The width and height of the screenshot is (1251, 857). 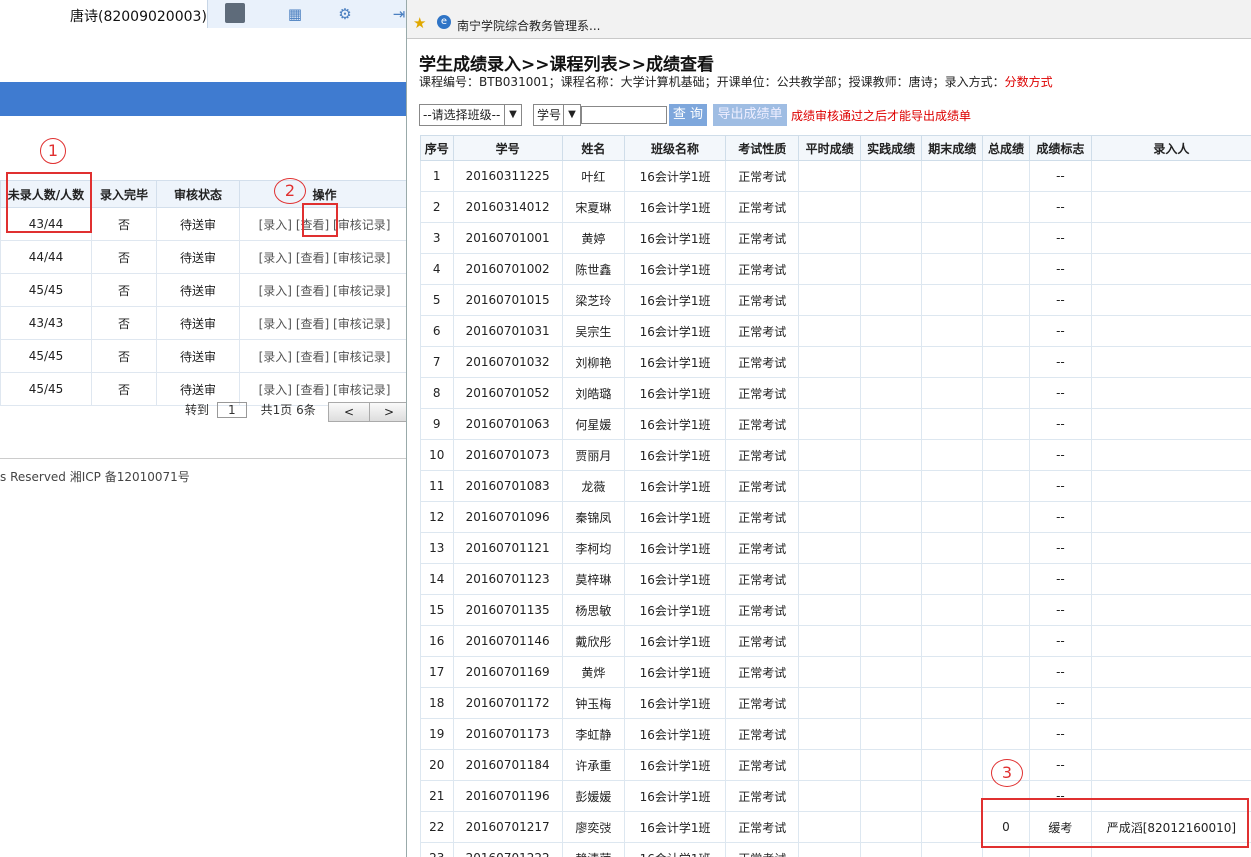 What do you see at coordinates (593, 362) in the screenshot?
I see `name-cell: 刘柳艳` at bounding box center [593, 362].